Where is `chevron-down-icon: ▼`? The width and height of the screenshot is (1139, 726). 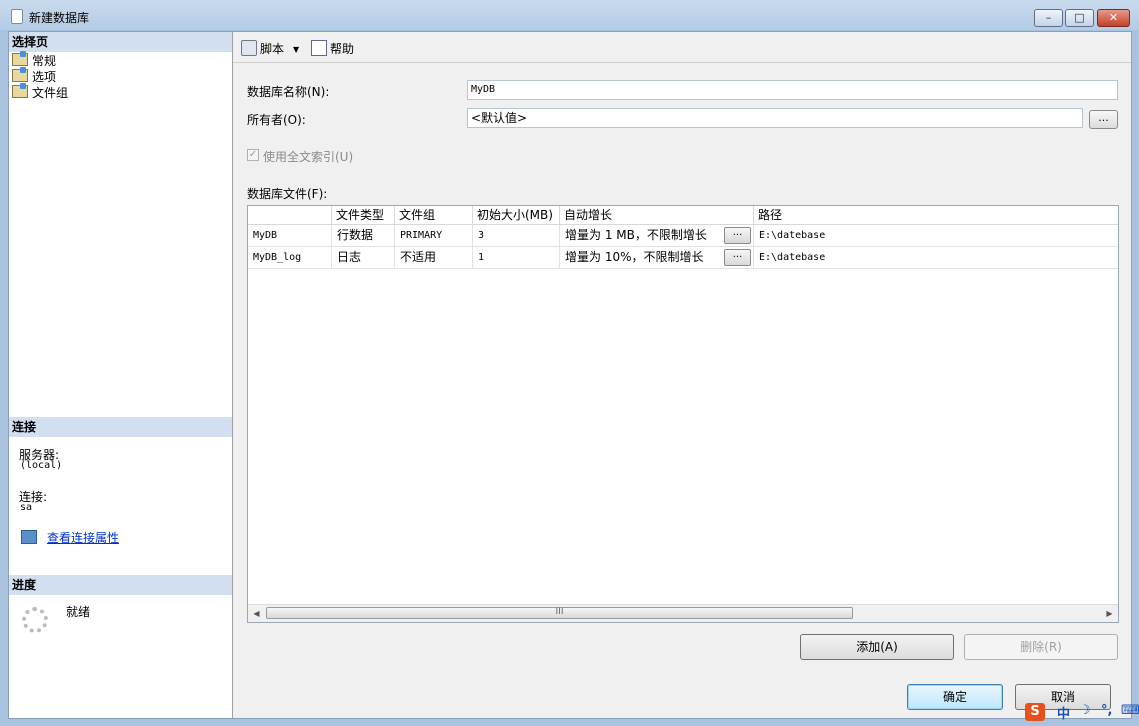 chevron-down-icon: ▼ is located at coordinates (296, 49).